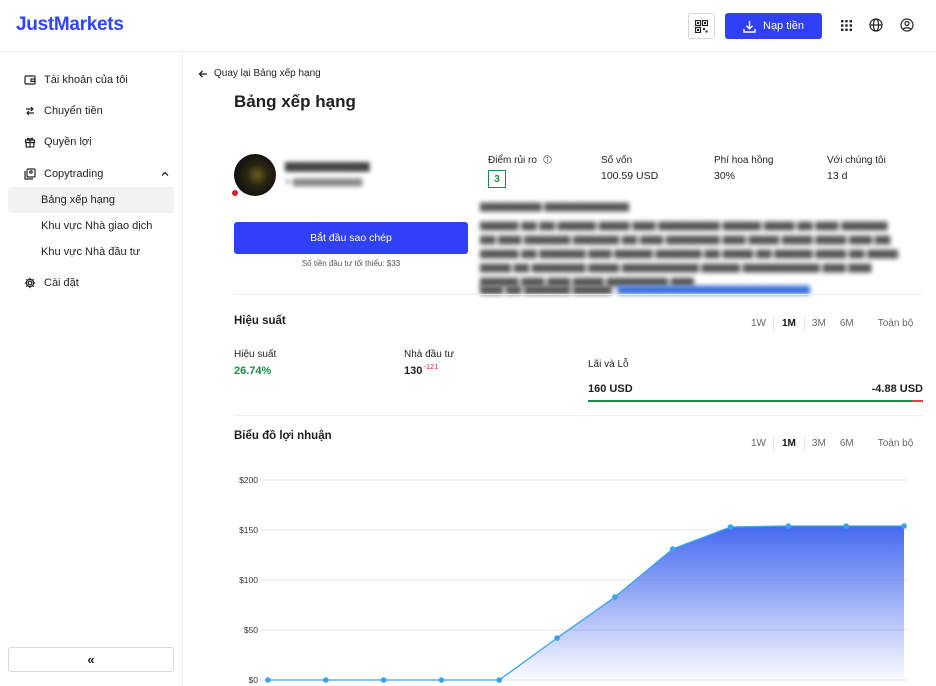 This screenshot has width=936, height=686. I want to click on back-link-label: Quay lại Bảng xếp hạng, so click(267, 73).